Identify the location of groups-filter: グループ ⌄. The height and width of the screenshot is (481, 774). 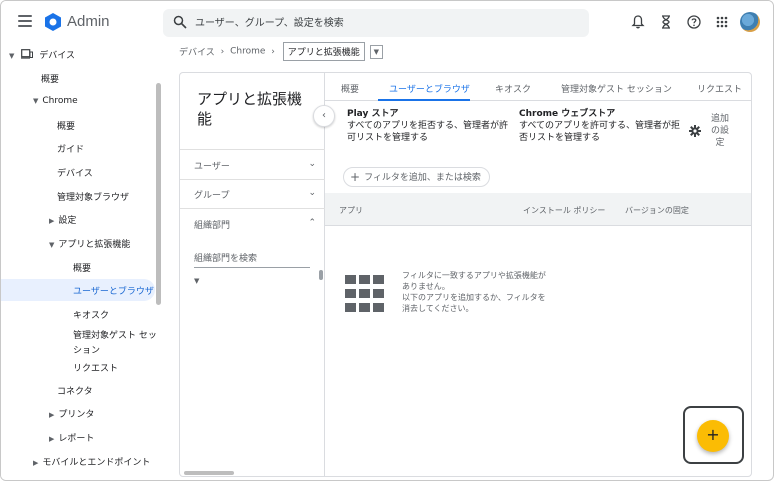
(255, 194).